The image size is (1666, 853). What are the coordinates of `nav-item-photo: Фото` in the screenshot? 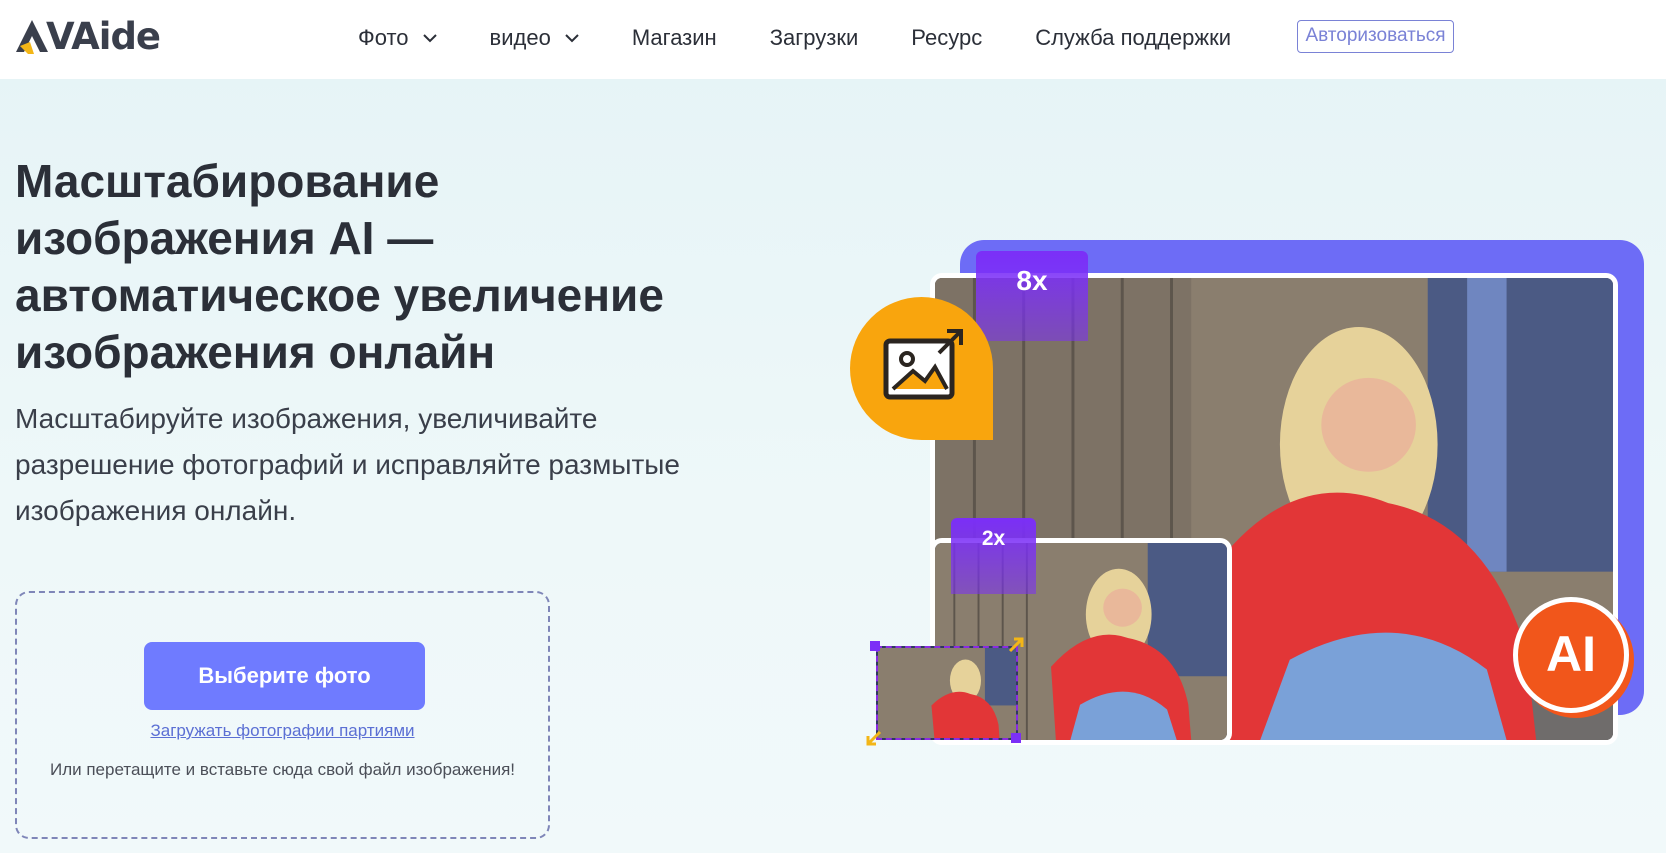 It's located at (397, 38).